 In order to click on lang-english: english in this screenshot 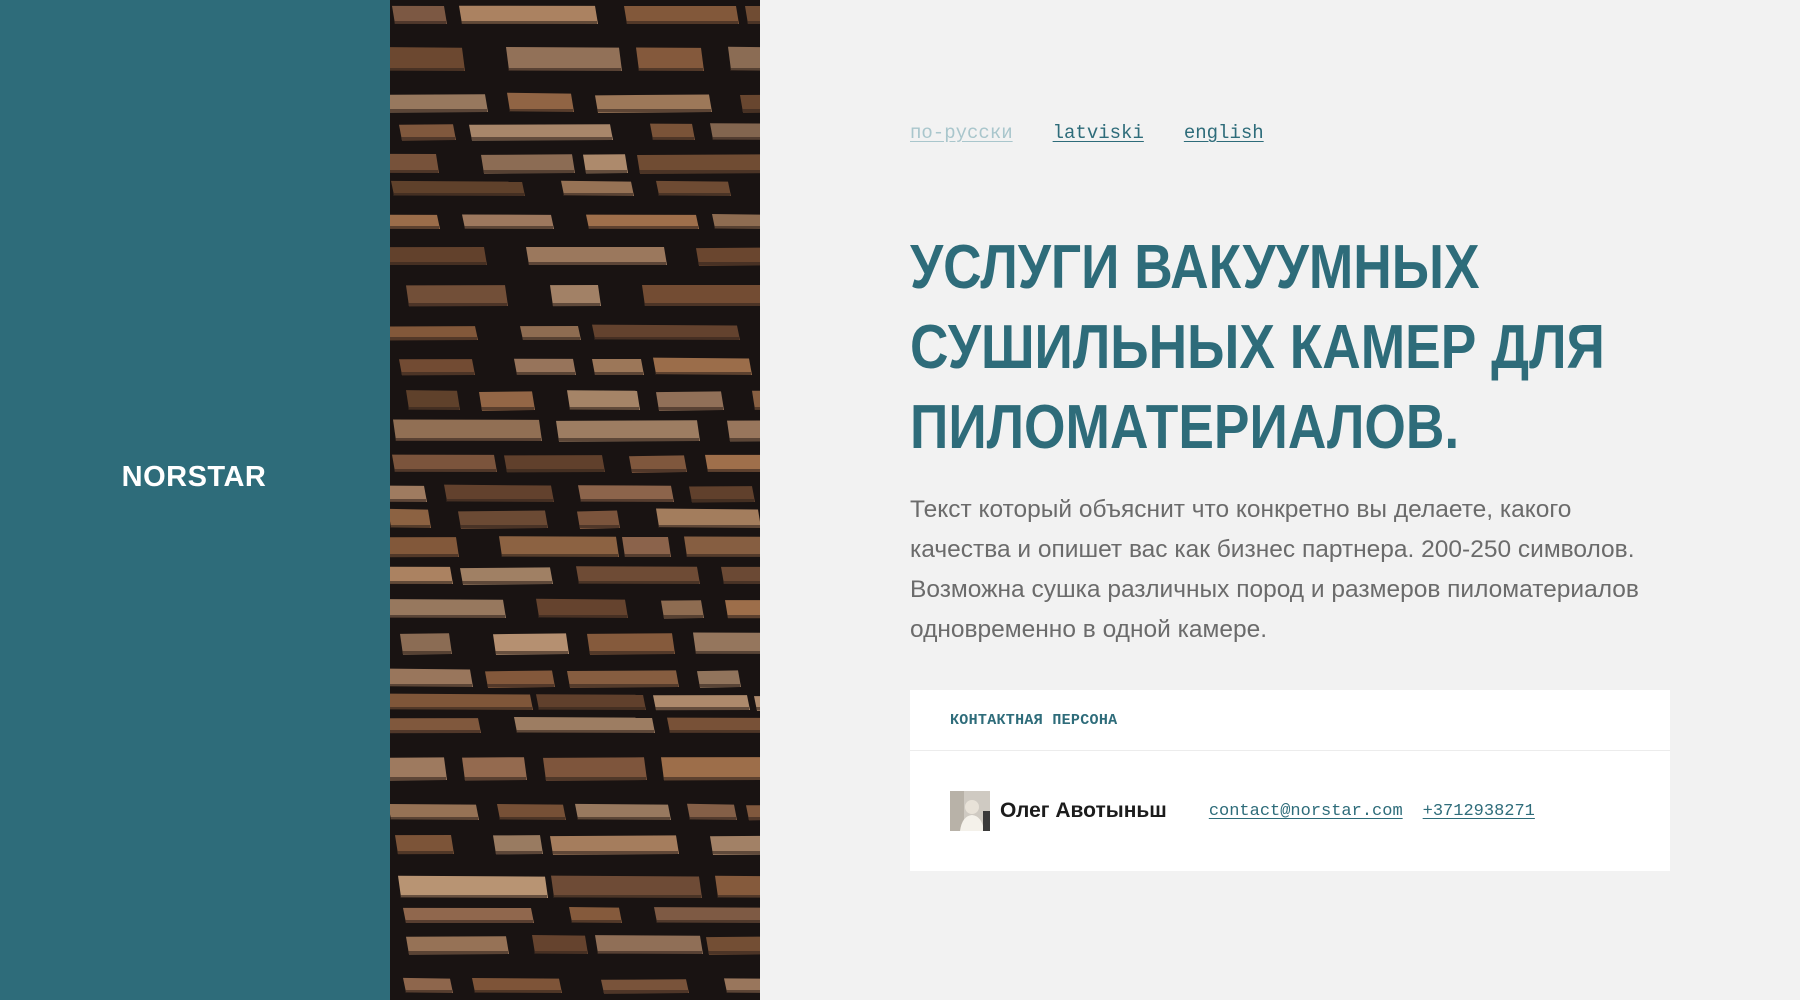, I will do `click(1224, 133)`.